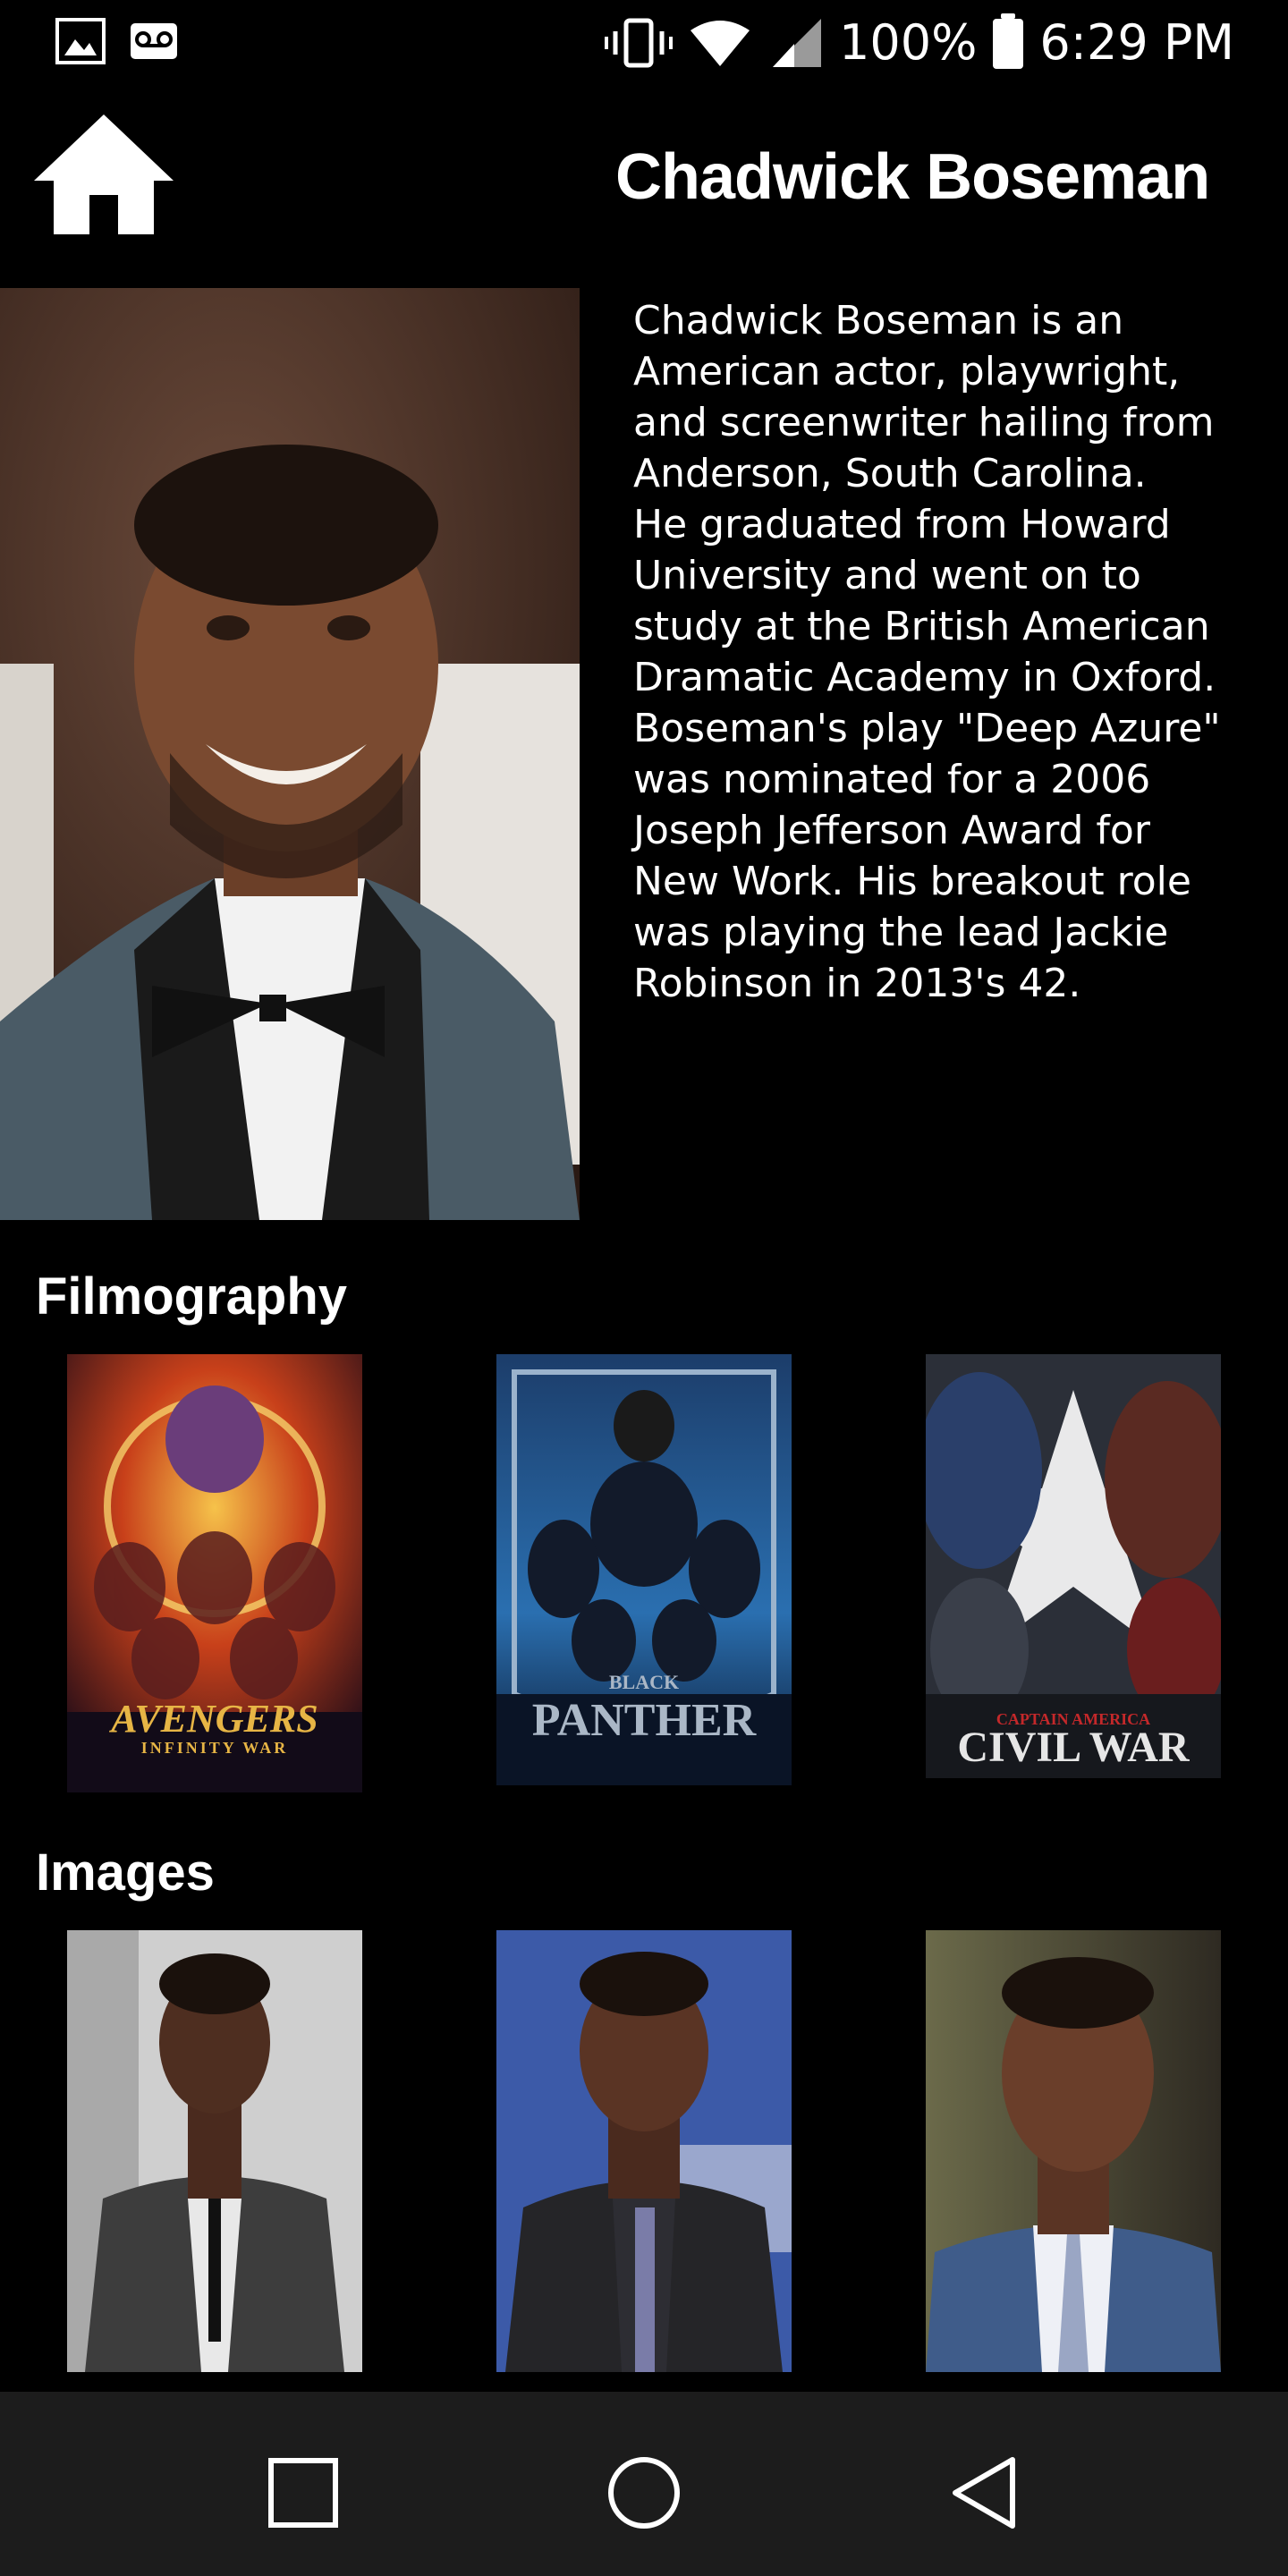 This screenshot has height=2576, width=1288. I want to click on poster-subtitle: INFINITY WAR, so click(214, 1748).